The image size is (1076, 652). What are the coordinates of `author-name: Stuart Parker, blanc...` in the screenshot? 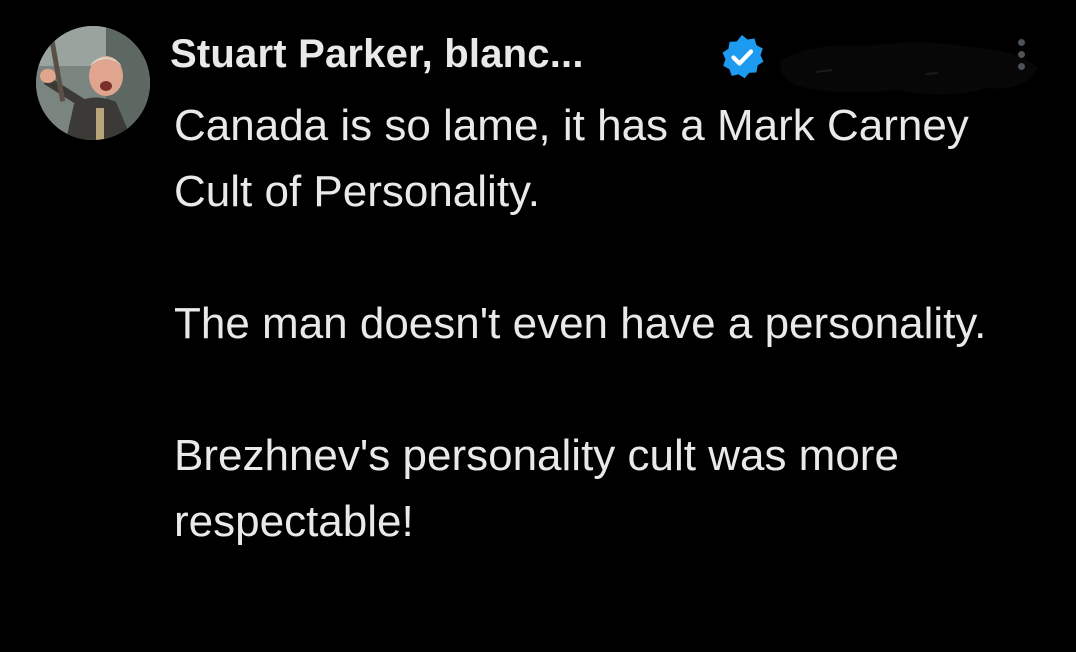 It's located at (377, 54).